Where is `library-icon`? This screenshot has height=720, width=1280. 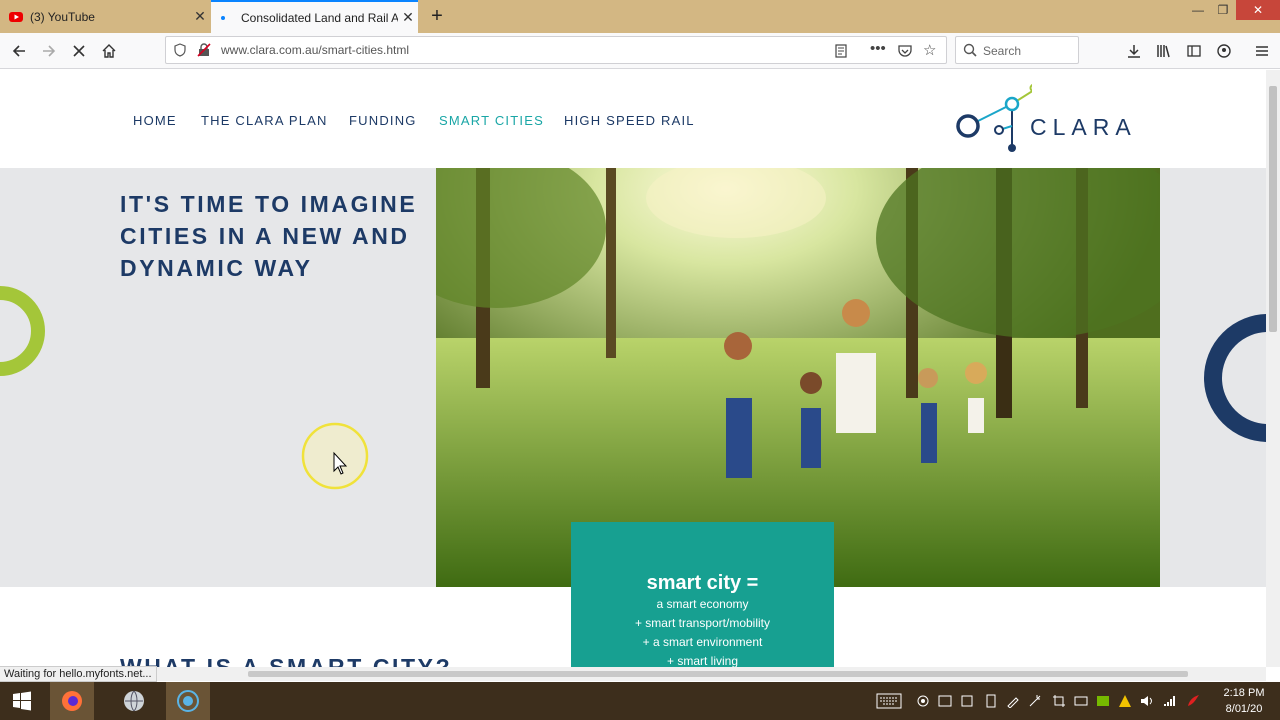
library-icon is located at coordinates (1163, 51).